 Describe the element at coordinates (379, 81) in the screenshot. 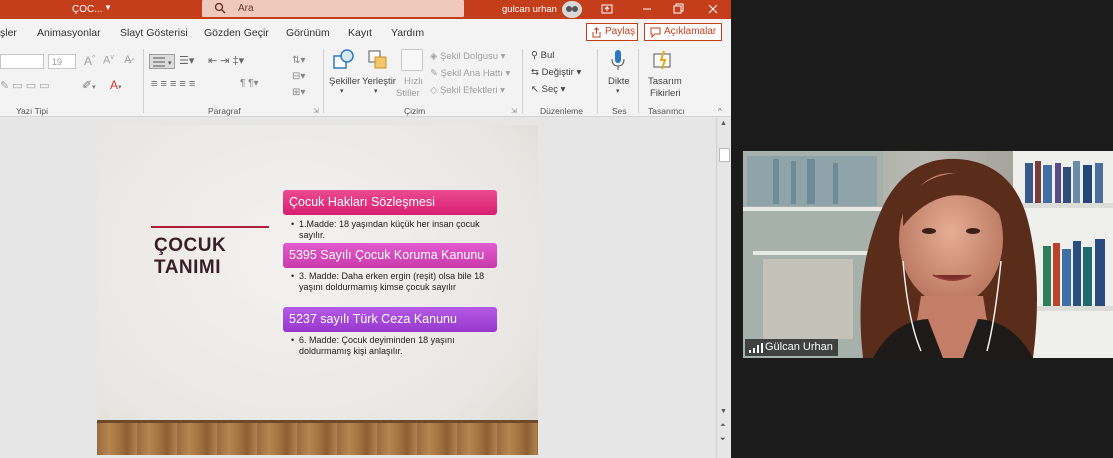

I see `arrange-label: Yerleştir` at that location.